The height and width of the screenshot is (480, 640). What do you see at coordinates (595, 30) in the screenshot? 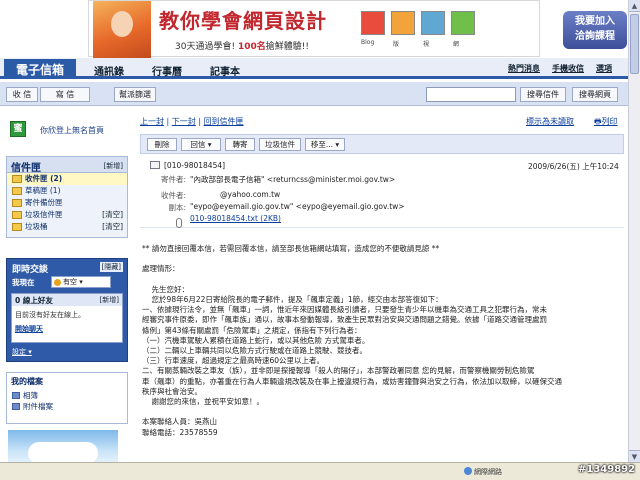
I see `ad-cta-button: 我要加入 洽詢課程` at bounding box center [595, 30].